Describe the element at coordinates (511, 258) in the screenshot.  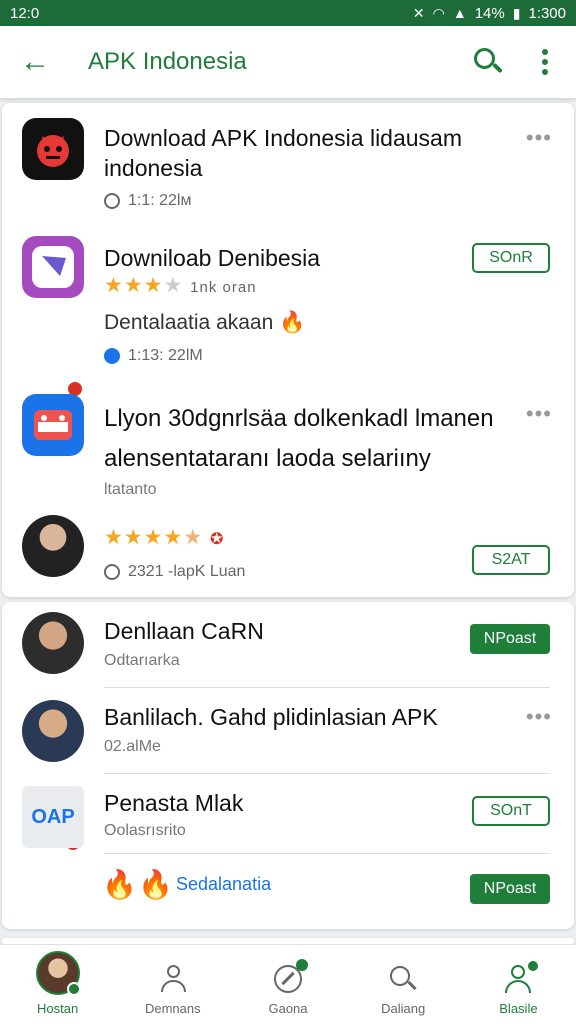
I see `install-button: SOnR` at that location.